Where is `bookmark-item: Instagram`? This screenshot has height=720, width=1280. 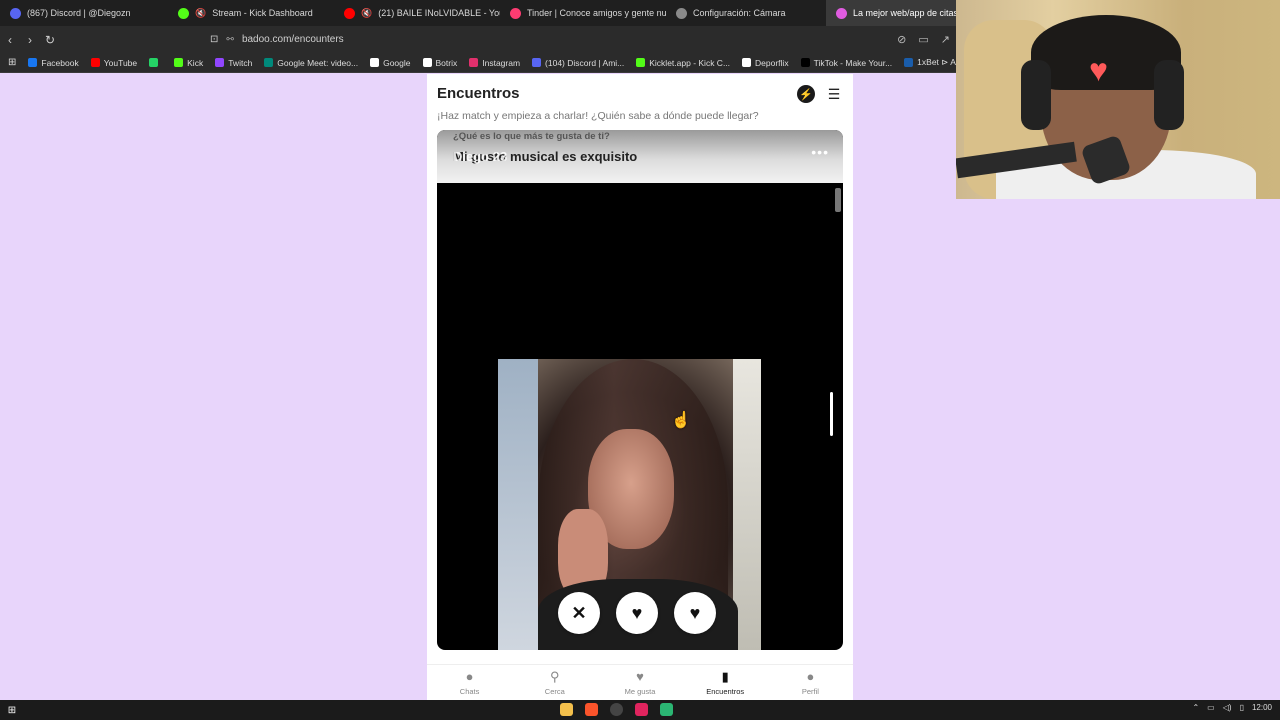 bookmark-item: Instagram is located at coordinates (494, 63).